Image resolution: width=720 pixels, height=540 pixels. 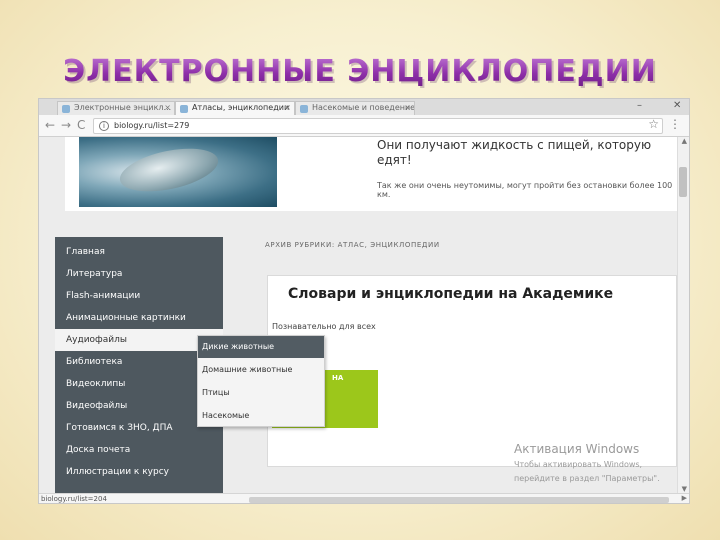 What do you see at coordinates (261, 370) in the screenshot?
I see `submenu-item-pets: Домашние животные` at bounding box center [261, 370].